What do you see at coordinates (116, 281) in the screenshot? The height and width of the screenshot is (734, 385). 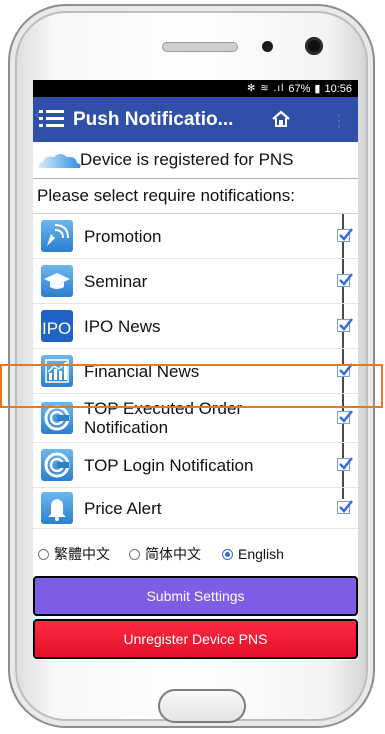 I see `item-label: Seminar` at bounding box center [116, 281].